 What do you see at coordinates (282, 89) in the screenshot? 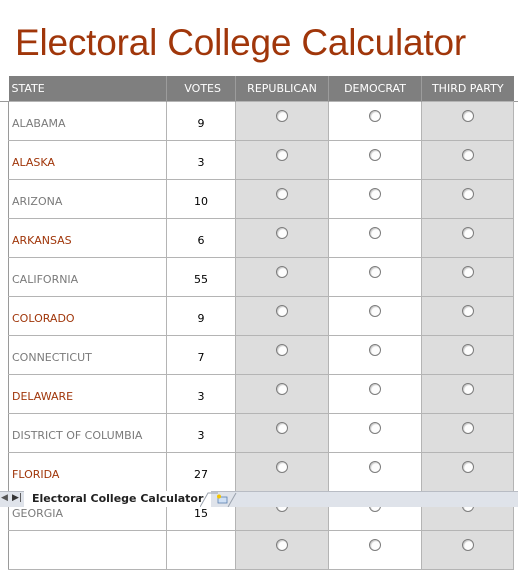
I see `column-header-republican: REPUBLICAN` at bounding box center [282, 89].